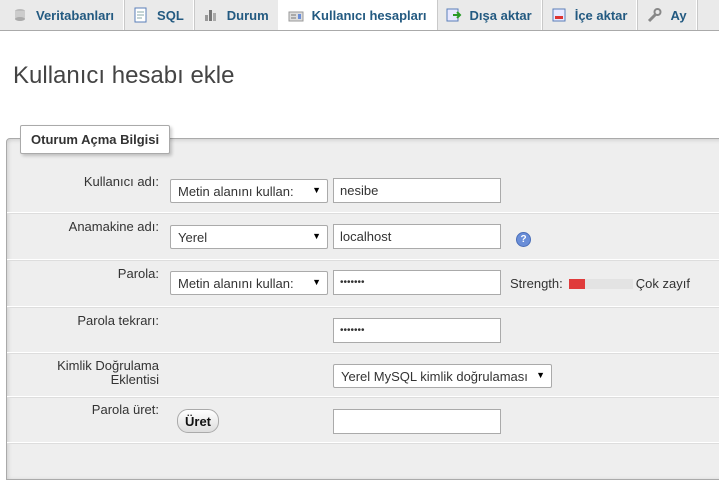 The height and width of the screenshot is (480, 719). I want to click on password-strength: Strength: Çok zayıf, so click(600, 283).